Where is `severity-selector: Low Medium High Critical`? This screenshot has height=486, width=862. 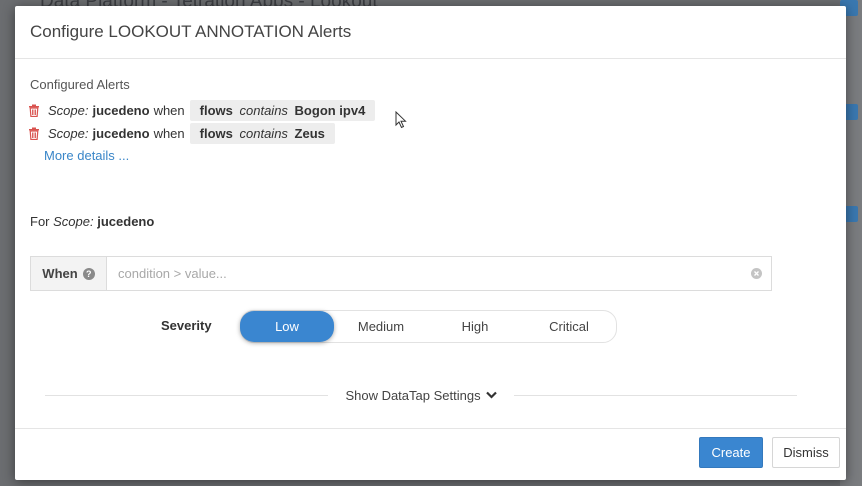 severity-selector: Low Medium High Critical is located at coordinates (428, 326).